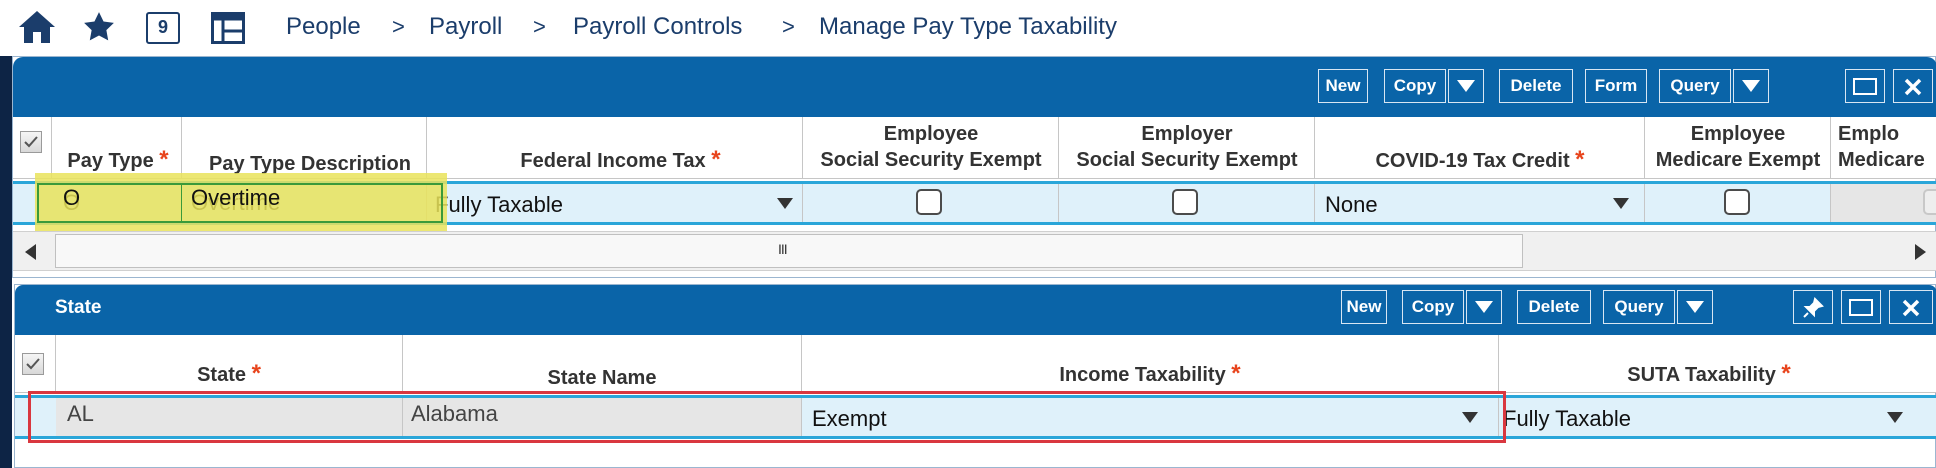 This screenshot has width=1936, height=468. I want to click on column-header-employer-medicare: Emplo Medicare, so click(1887, 147).